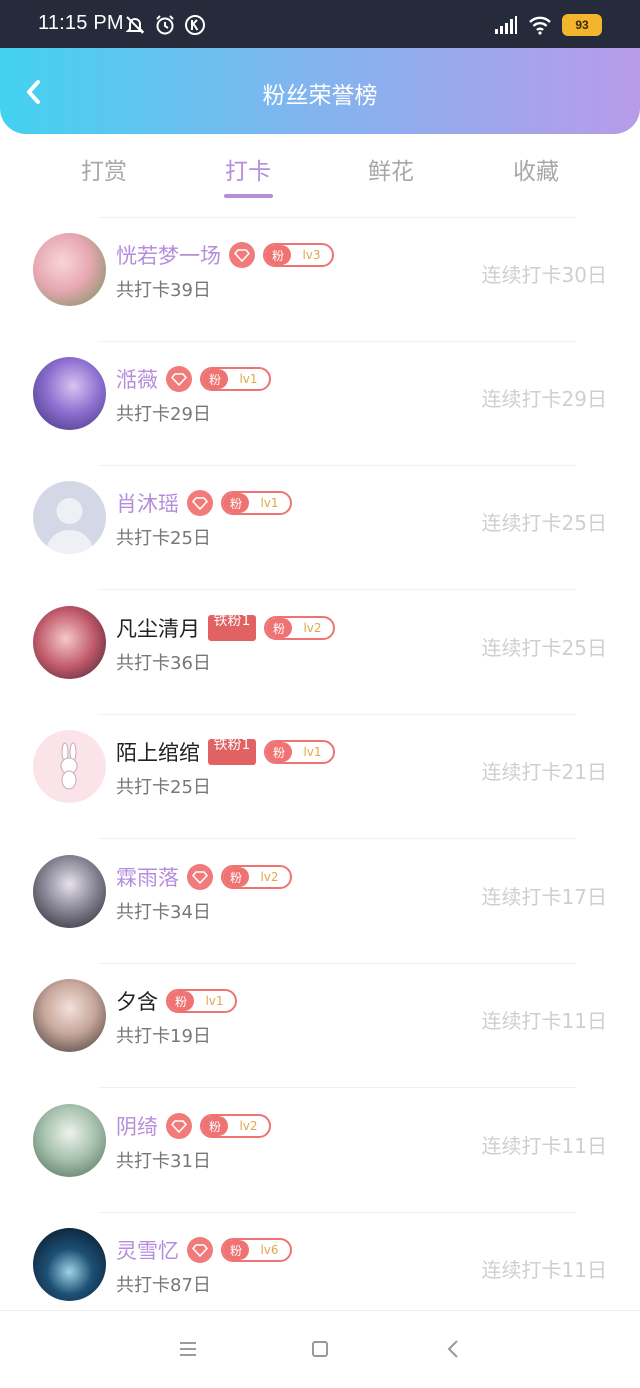 Image resolution: width=640 pixels, height=1388 pixels. What do you see at coordinates (544, 772) in the screenshot?
I see `streak-days: 连续打卡21日` at bounding box center [544, 772].